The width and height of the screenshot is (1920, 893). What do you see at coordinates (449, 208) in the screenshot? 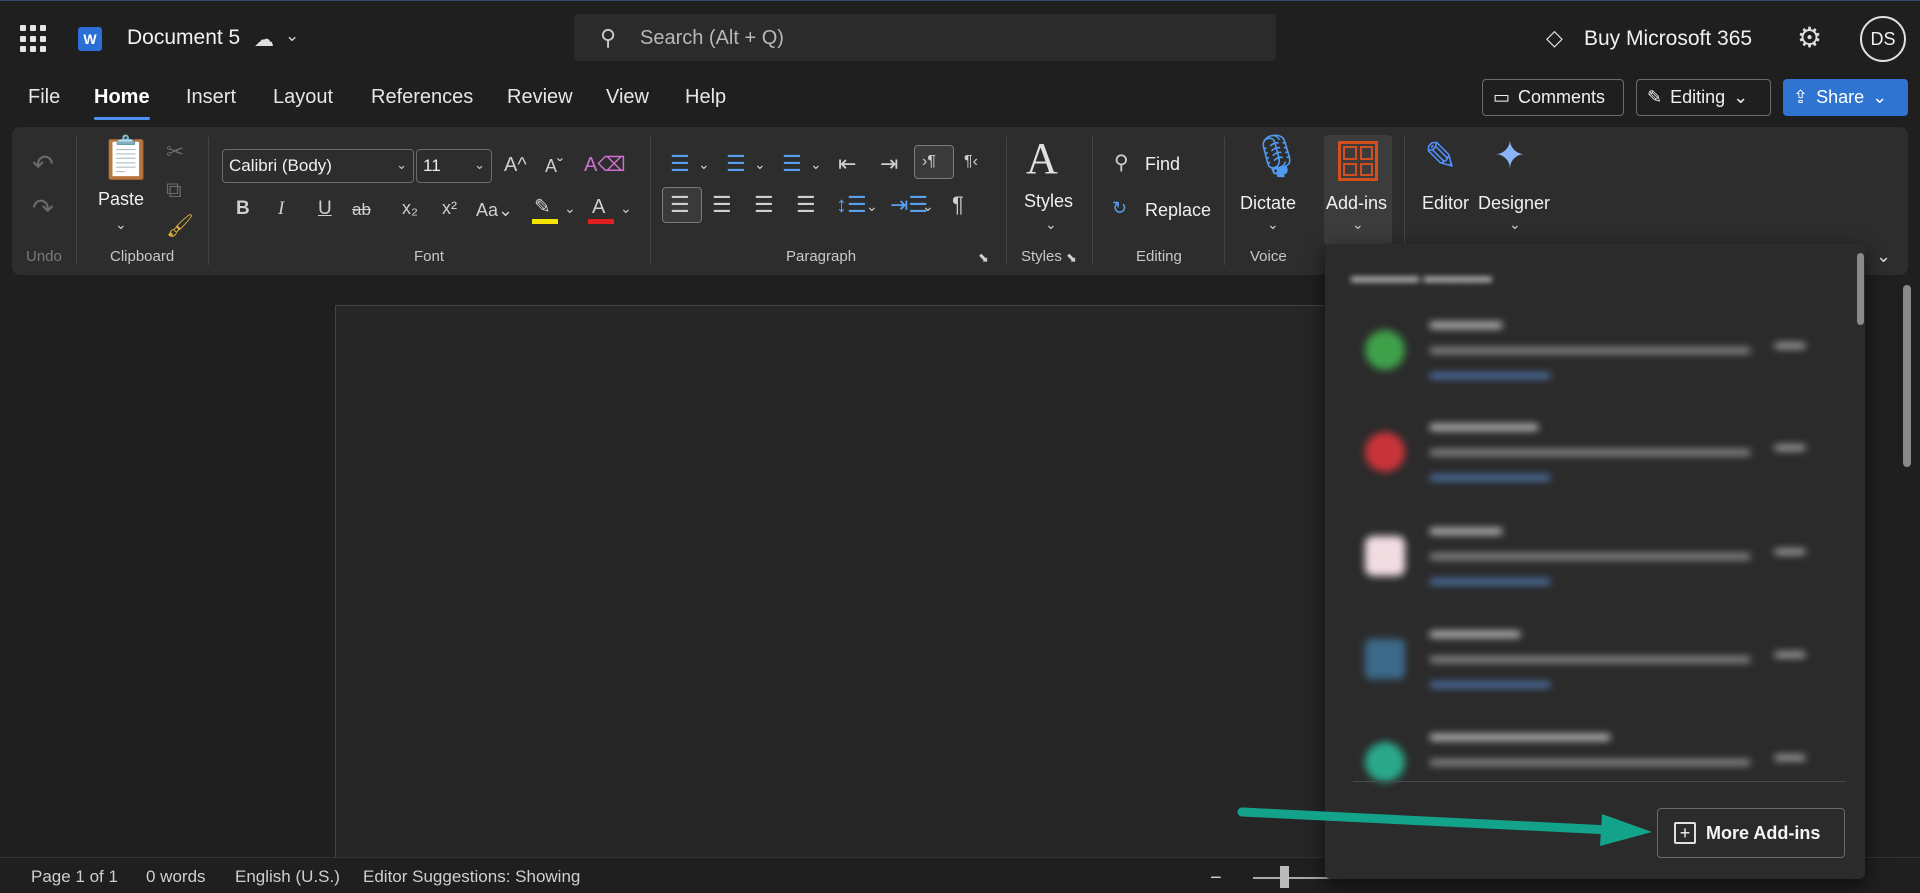
I see `superscript-icon: x²` at bounding box center [449, 208].